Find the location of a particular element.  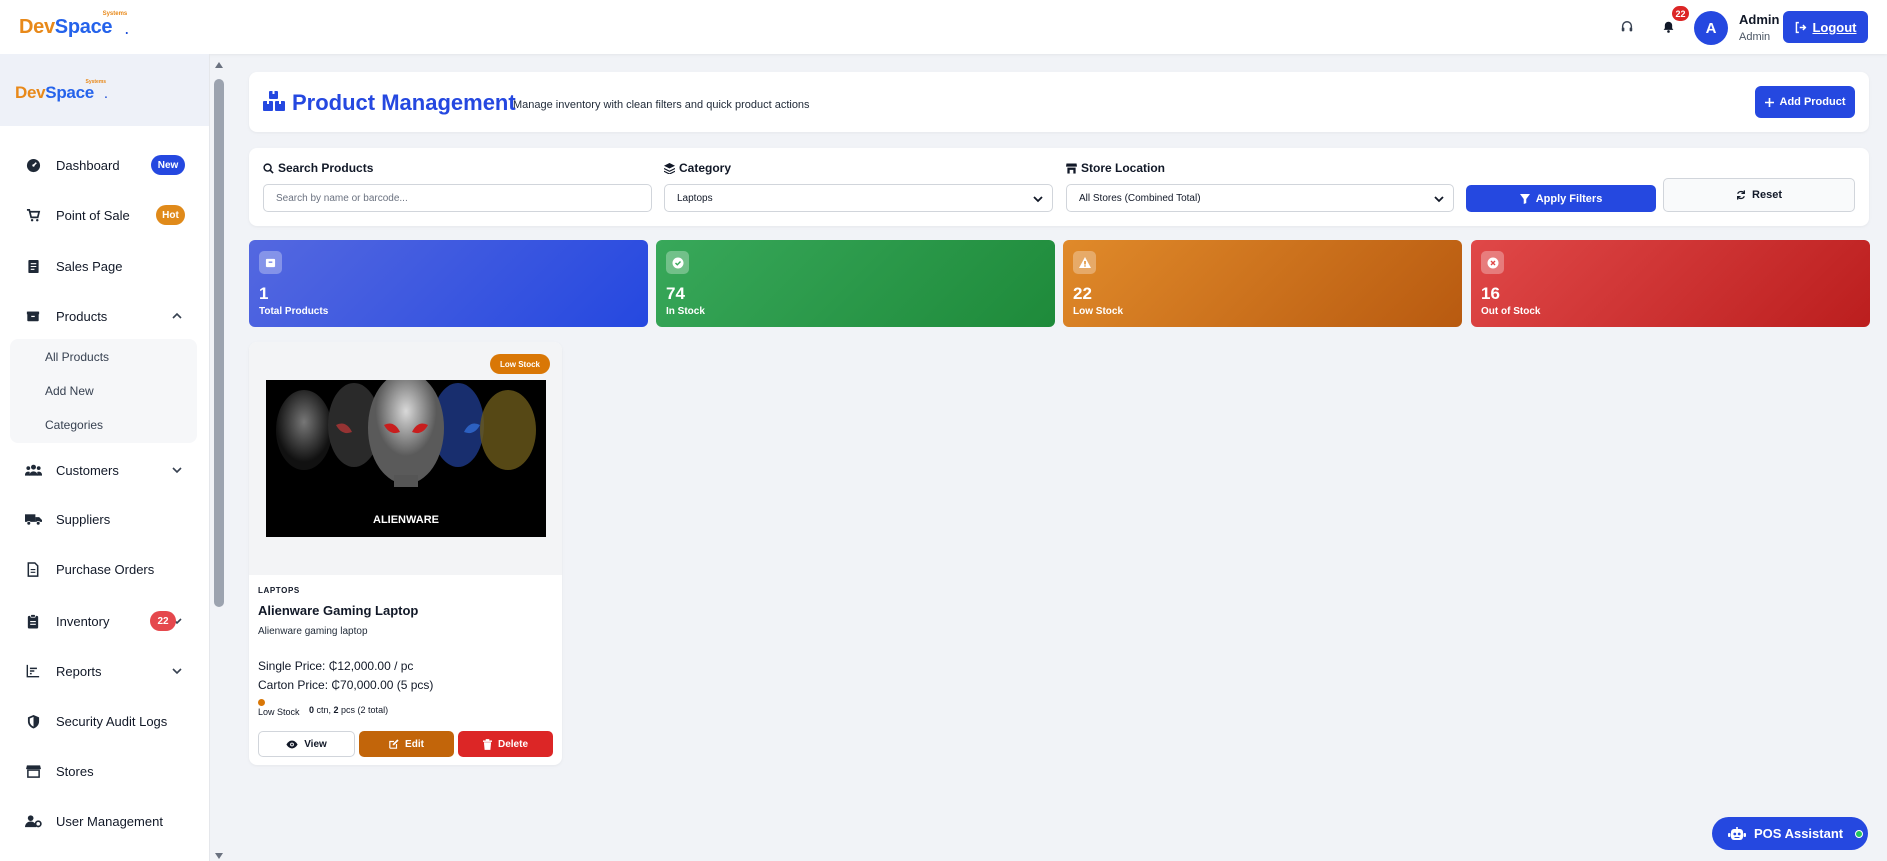

stock-status-dot is located at coordinates (261, 702).